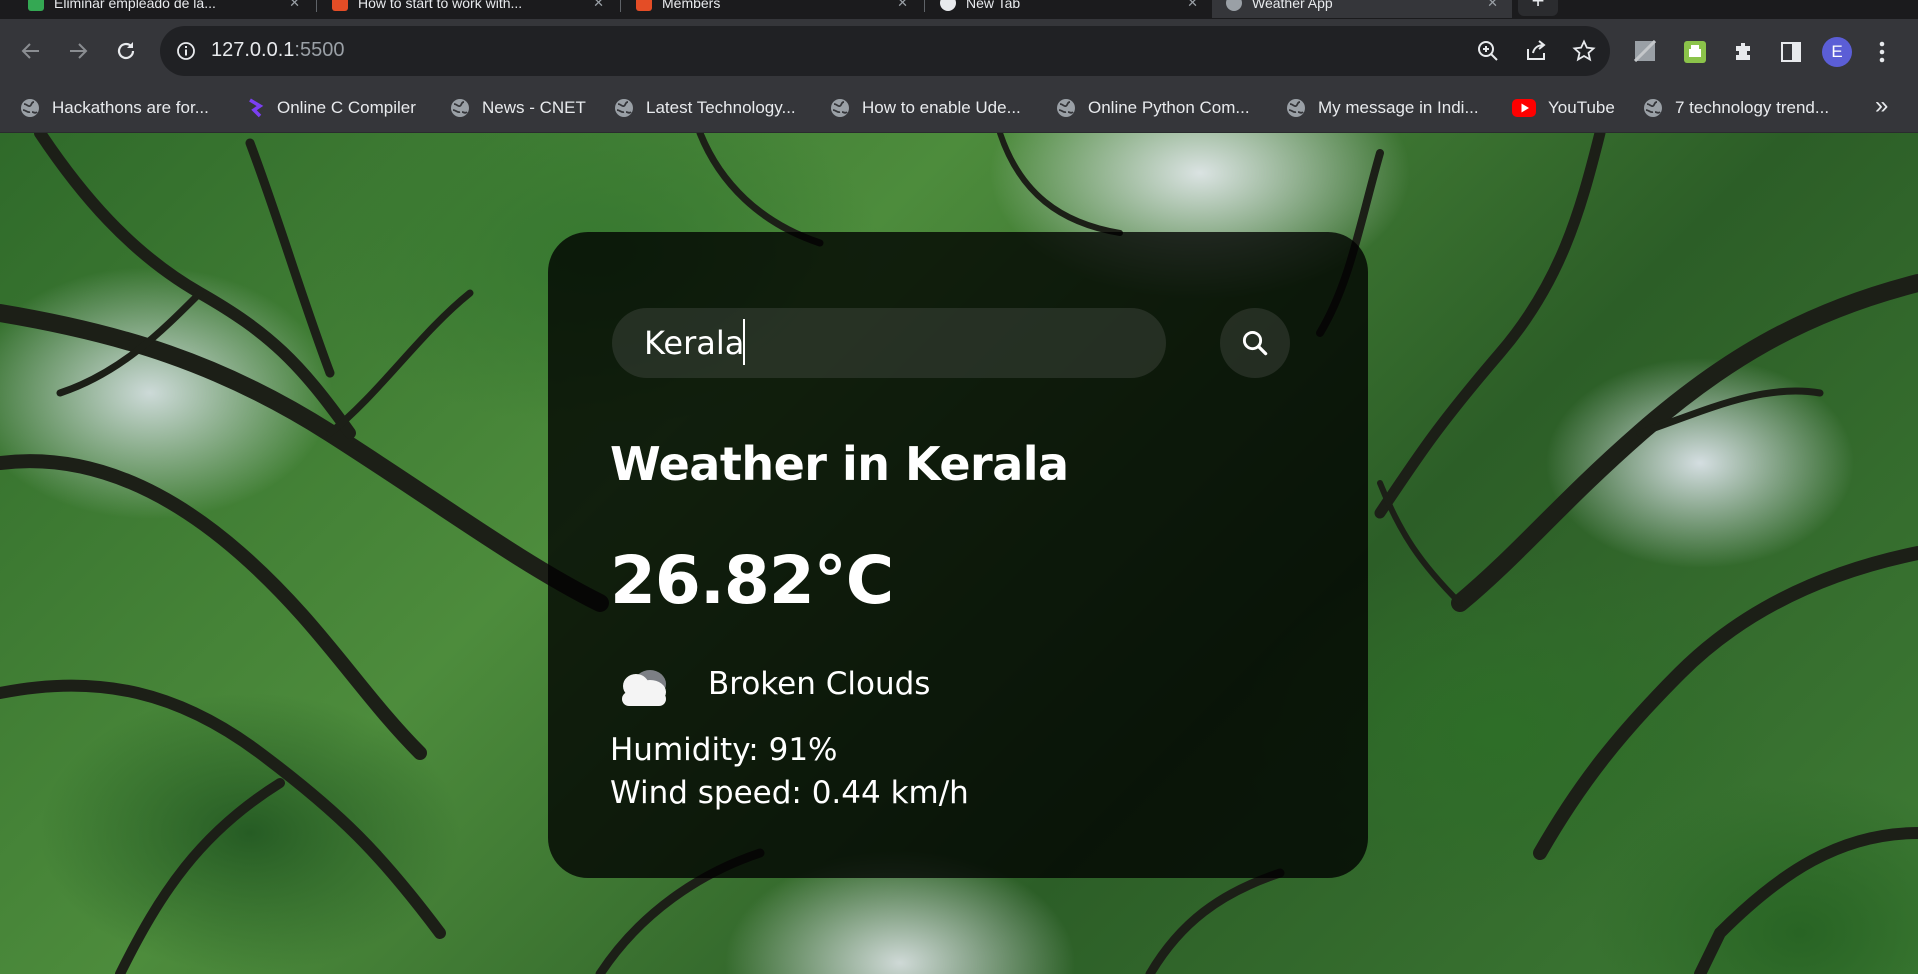 Image resolution: width=1918 pixels, height=974 pixels. I want to click on reload-button, so click(126, 51).